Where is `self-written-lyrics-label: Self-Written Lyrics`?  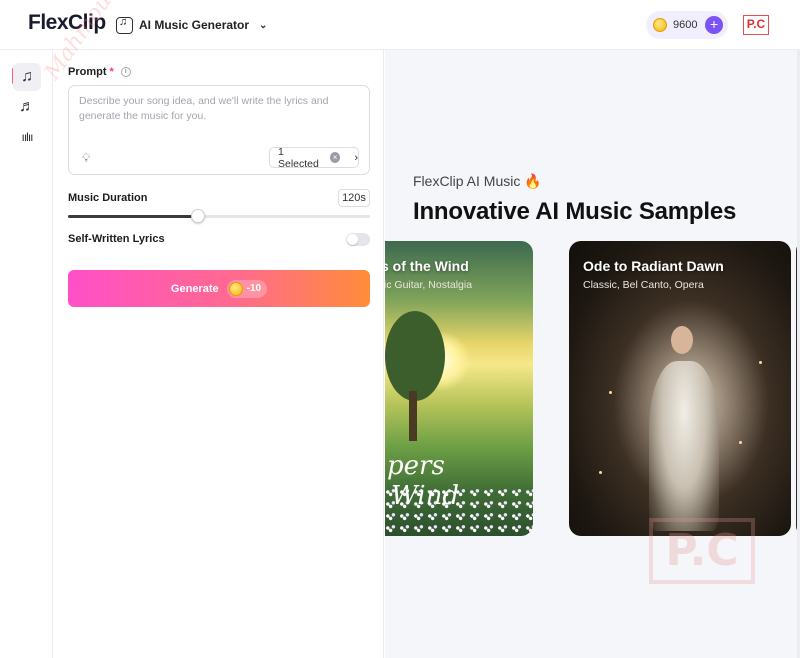 self-written-lyrics-label: Self-Written Lyrics is located at coordinates (116, 239).